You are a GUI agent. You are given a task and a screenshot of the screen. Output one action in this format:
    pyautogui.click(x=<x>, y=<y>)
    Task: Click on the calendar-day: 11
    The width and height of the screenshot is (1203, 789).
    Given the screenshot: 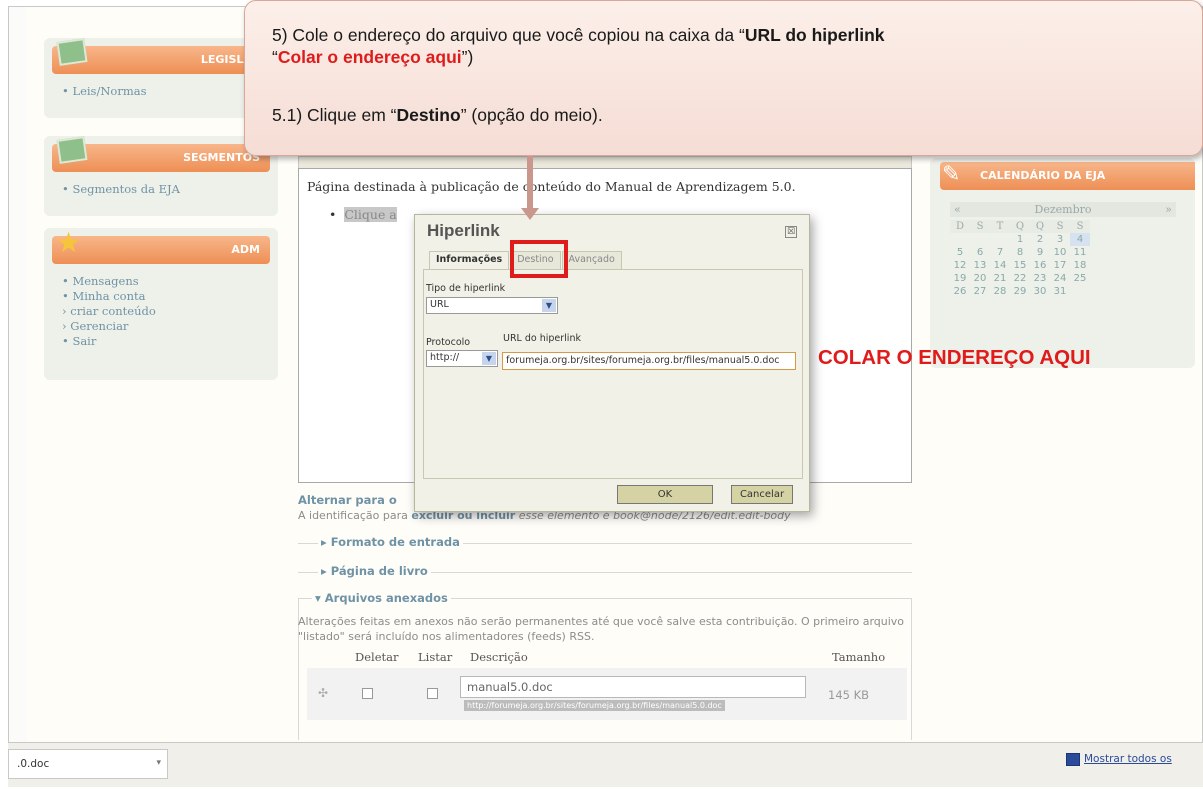 What is the action you would take?
    pyautogui.click(x=1080, y=252)
    